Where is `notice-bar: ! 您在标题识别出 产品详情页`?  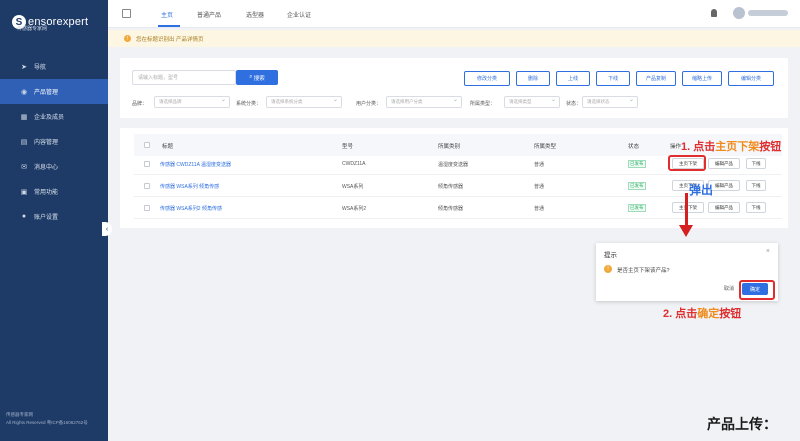 notice-bar: ! 您在标题识别出 产品详情页 is located at coordinates (454, 38).